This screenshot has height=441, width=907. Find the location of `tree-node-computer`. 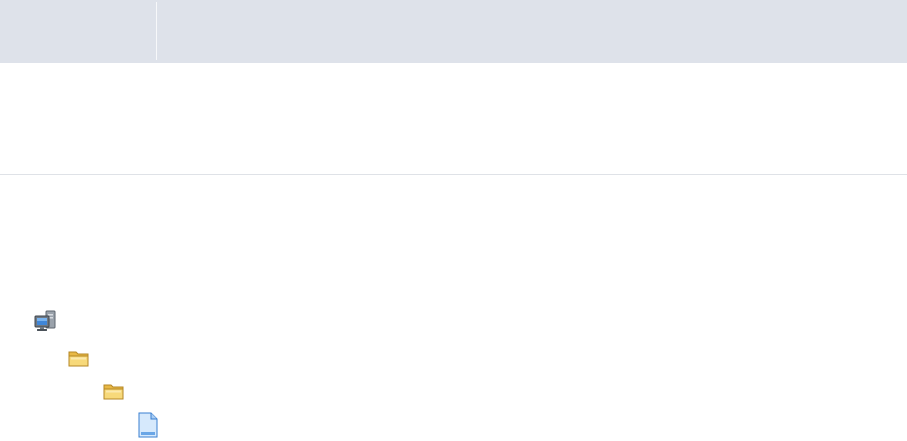

tree-node-computer is located at coordinates (48, 324).